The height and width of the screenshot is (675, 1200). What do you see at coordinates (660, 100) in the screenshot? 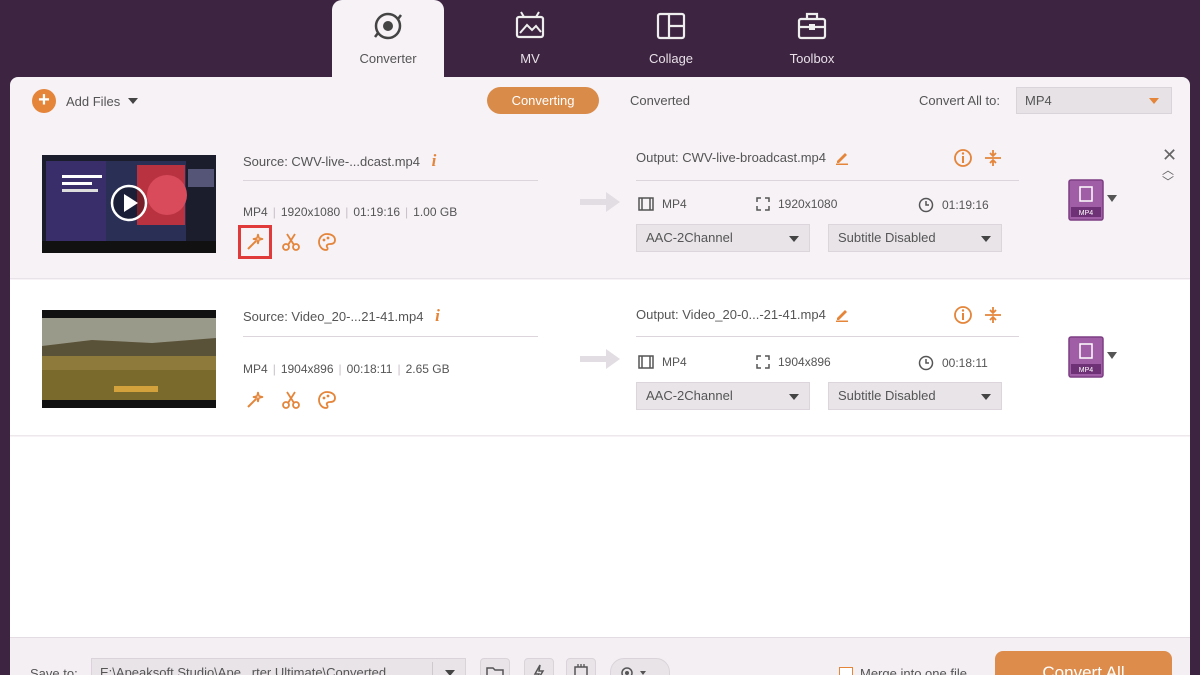
I see `tab-converted: Converted` at bounding box center [660, 100].